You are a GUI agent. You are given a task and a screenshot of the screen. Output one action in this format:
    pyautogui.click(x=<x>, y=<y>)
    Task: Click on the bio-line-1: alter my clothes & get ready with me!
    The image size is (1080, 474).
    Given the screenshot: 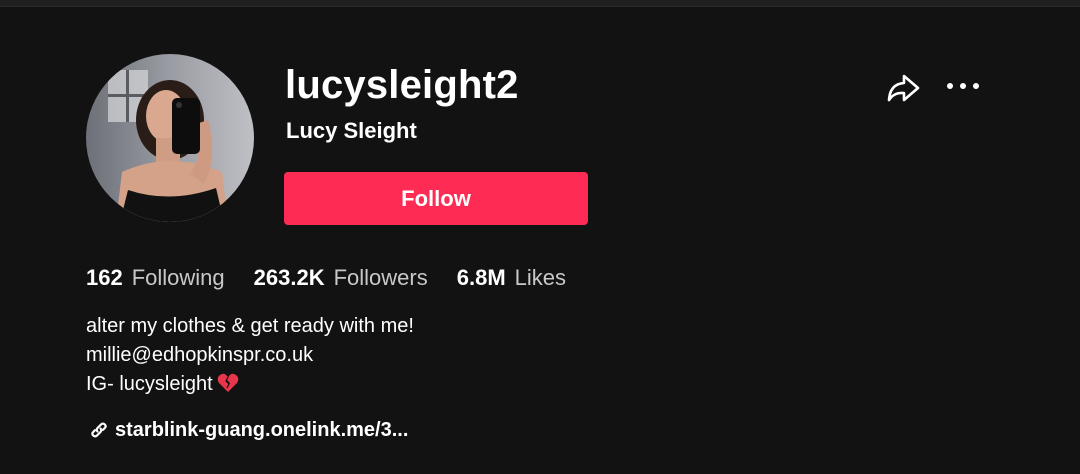 What is the action you would take?
    pyautogui.click(x=250, y=326)
    